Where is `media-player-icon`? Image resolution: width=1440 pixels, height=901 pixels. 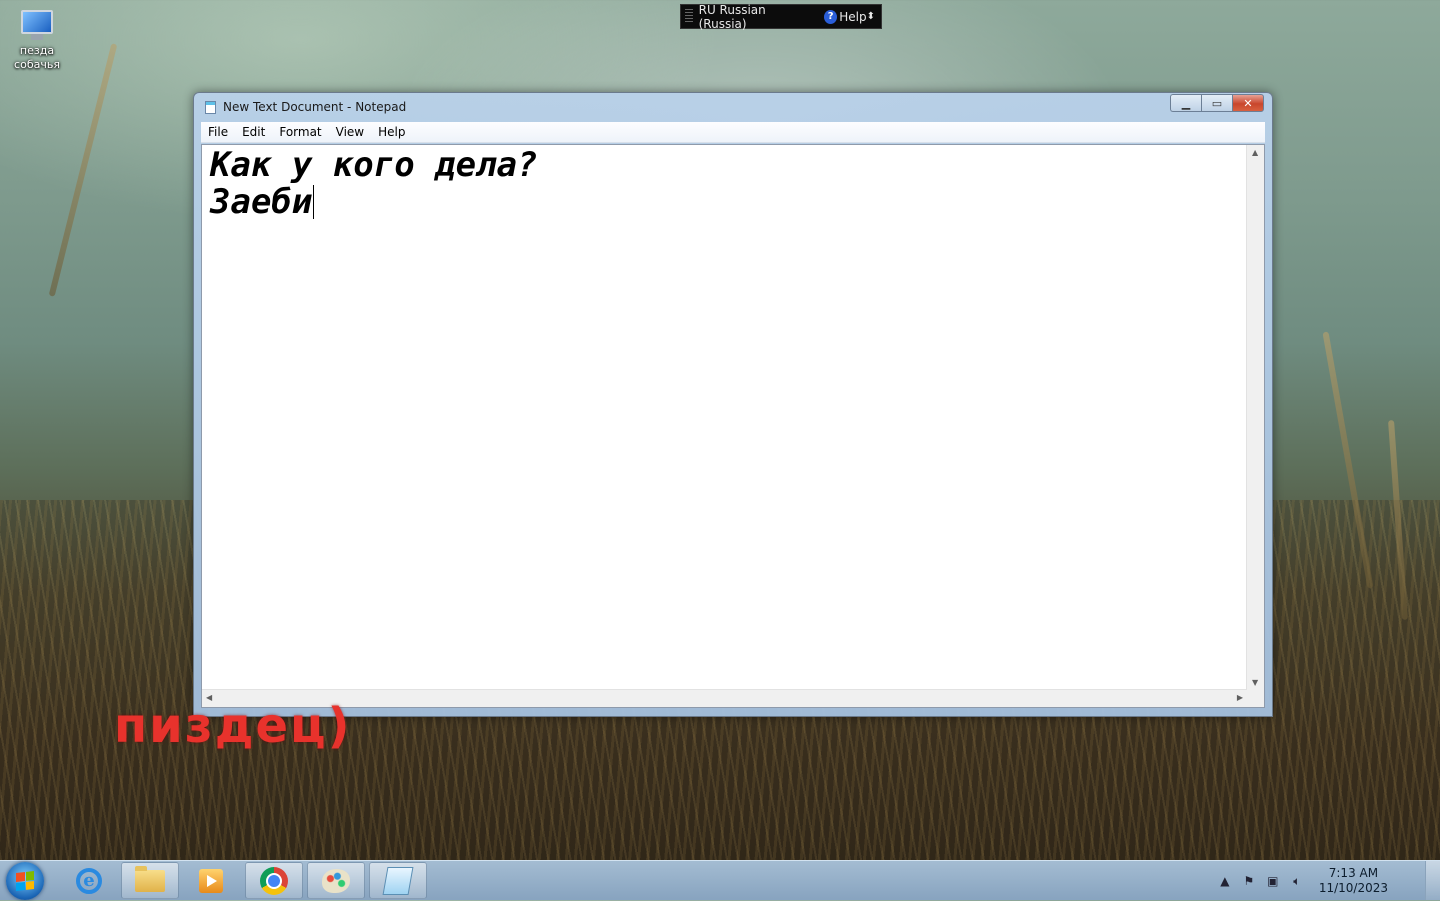
media-player-icon is located at coordinates (211, 880).